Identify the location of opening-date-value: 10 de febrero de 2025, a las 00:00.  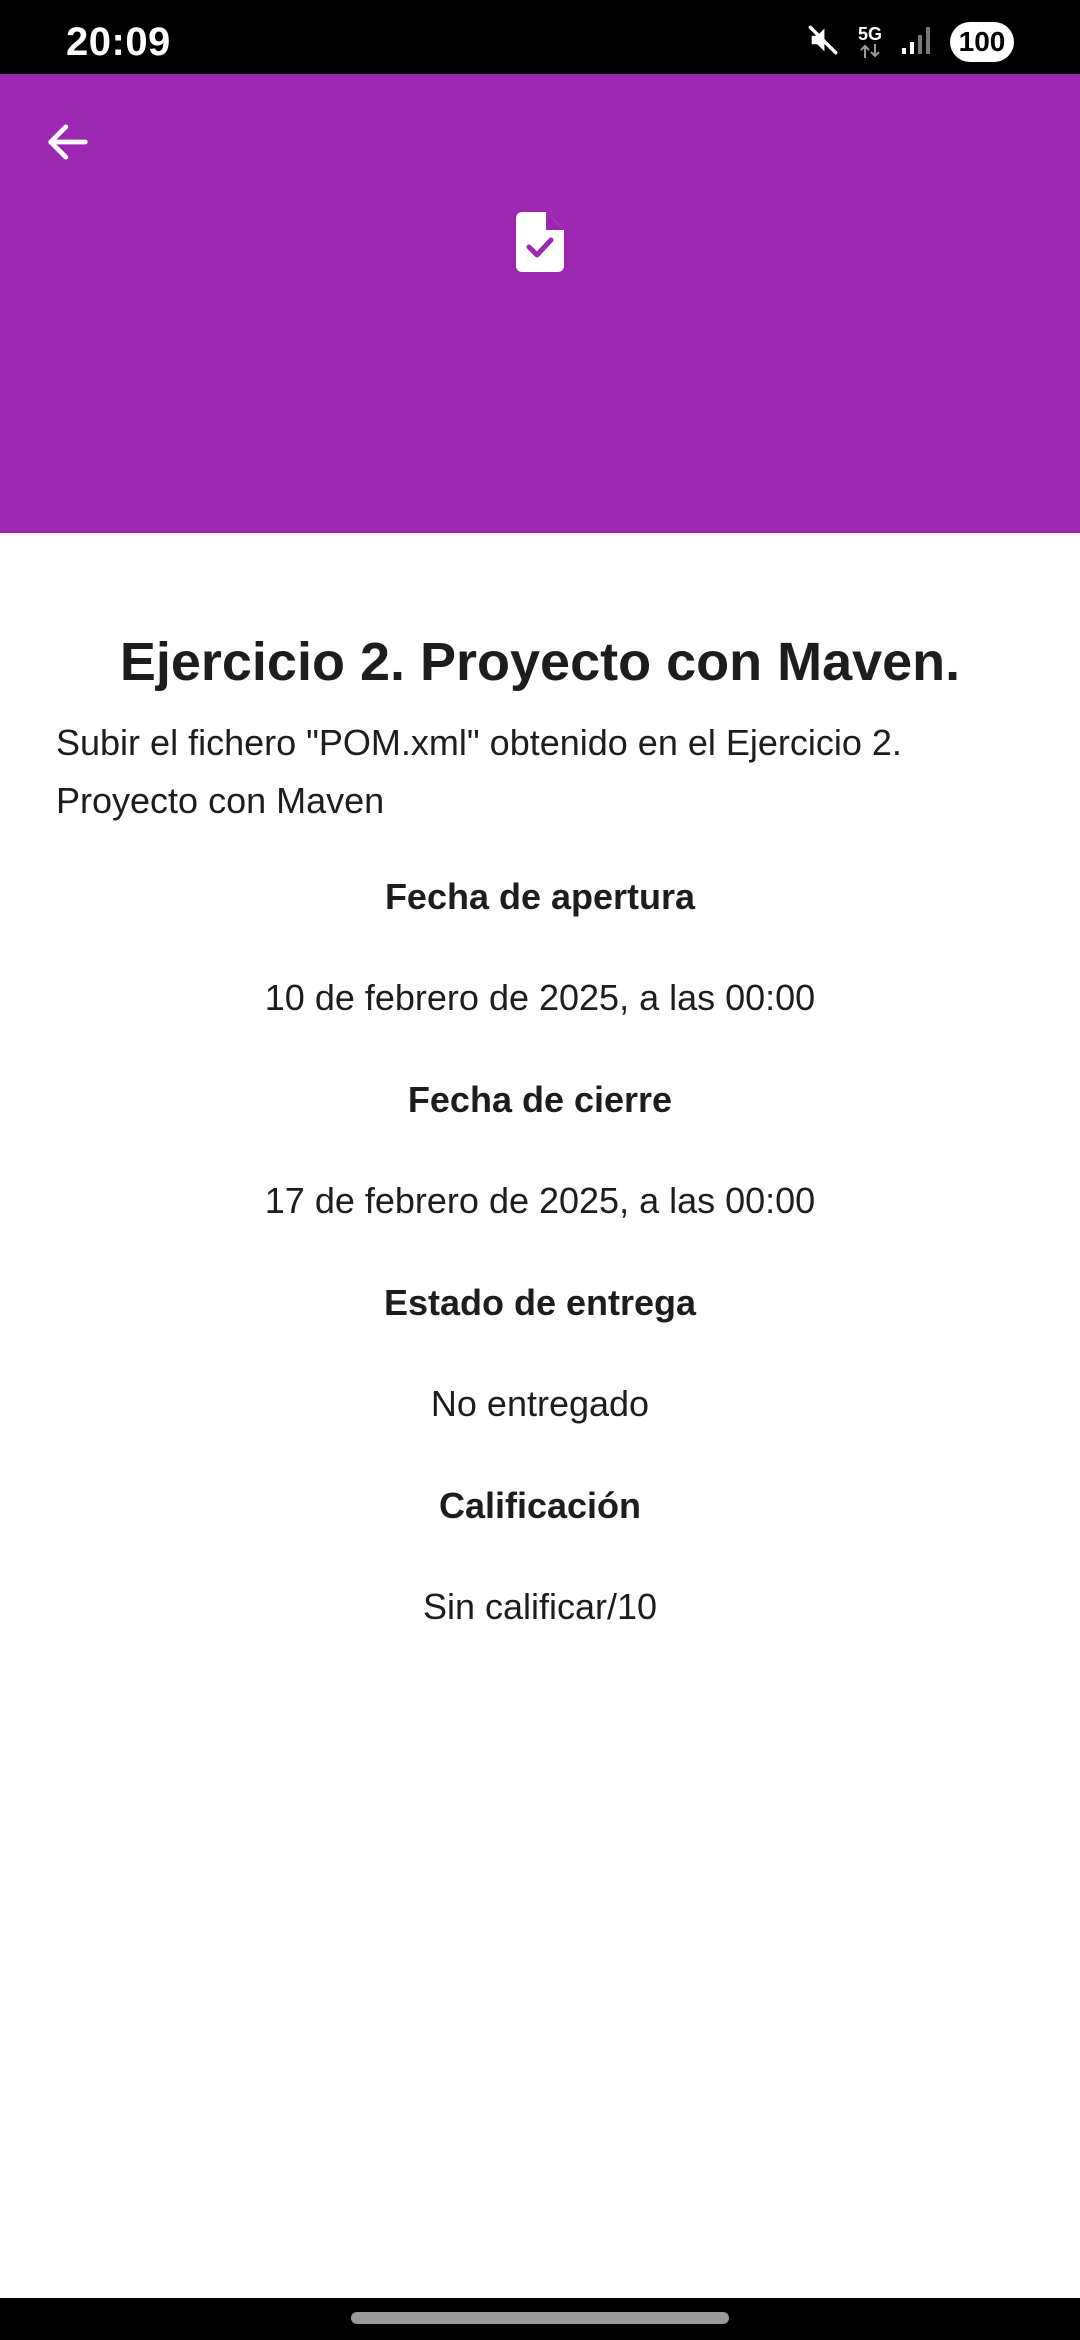
(540, 997).